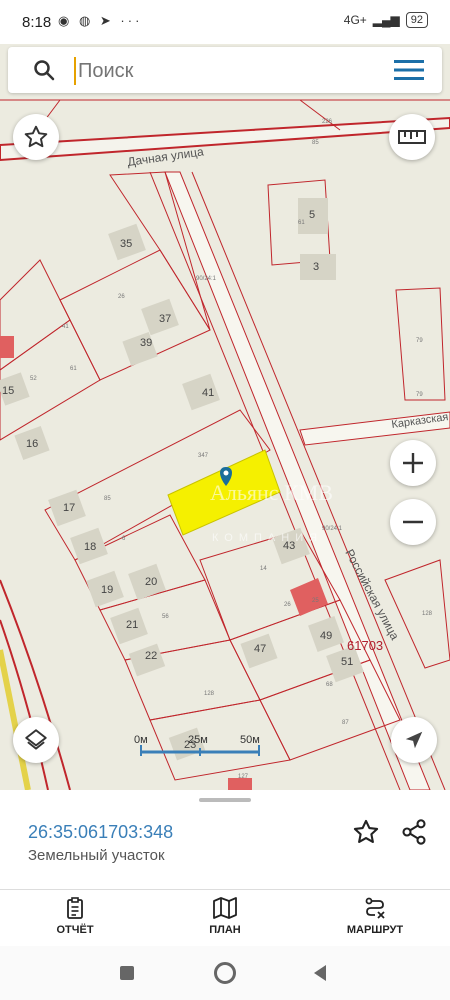 Image resolution: width=450 pixels, height=1000 pixels. I want to click on building-number: 19, so click(107, 590).